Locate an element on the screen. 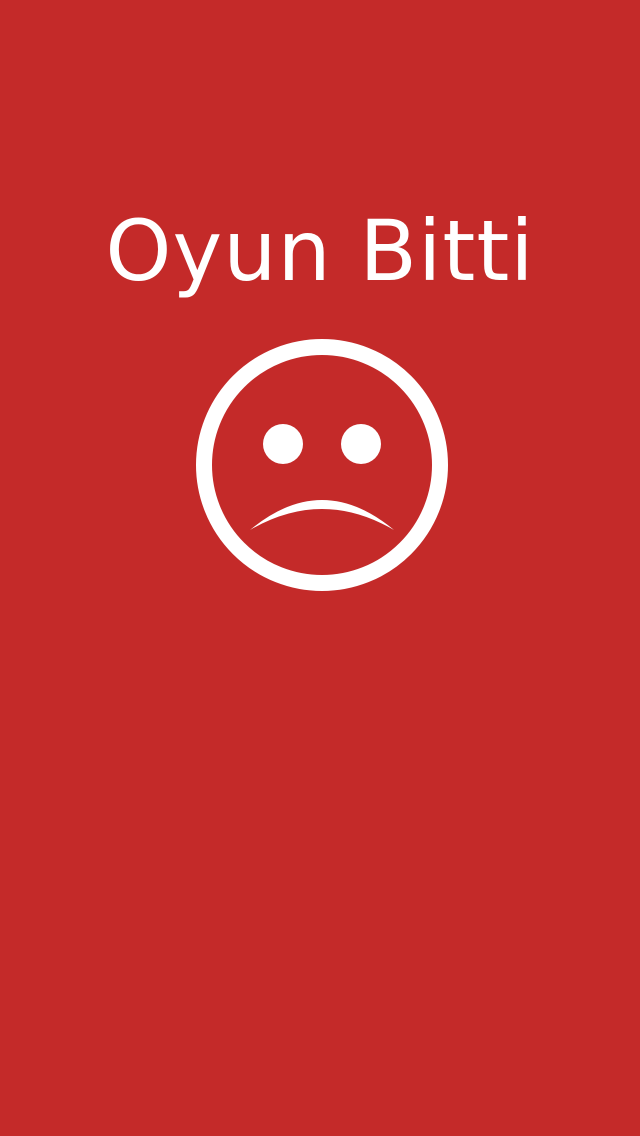 The width and height of the screenshot is (640, 1136). right-eye is located at coordinates (361, 444).